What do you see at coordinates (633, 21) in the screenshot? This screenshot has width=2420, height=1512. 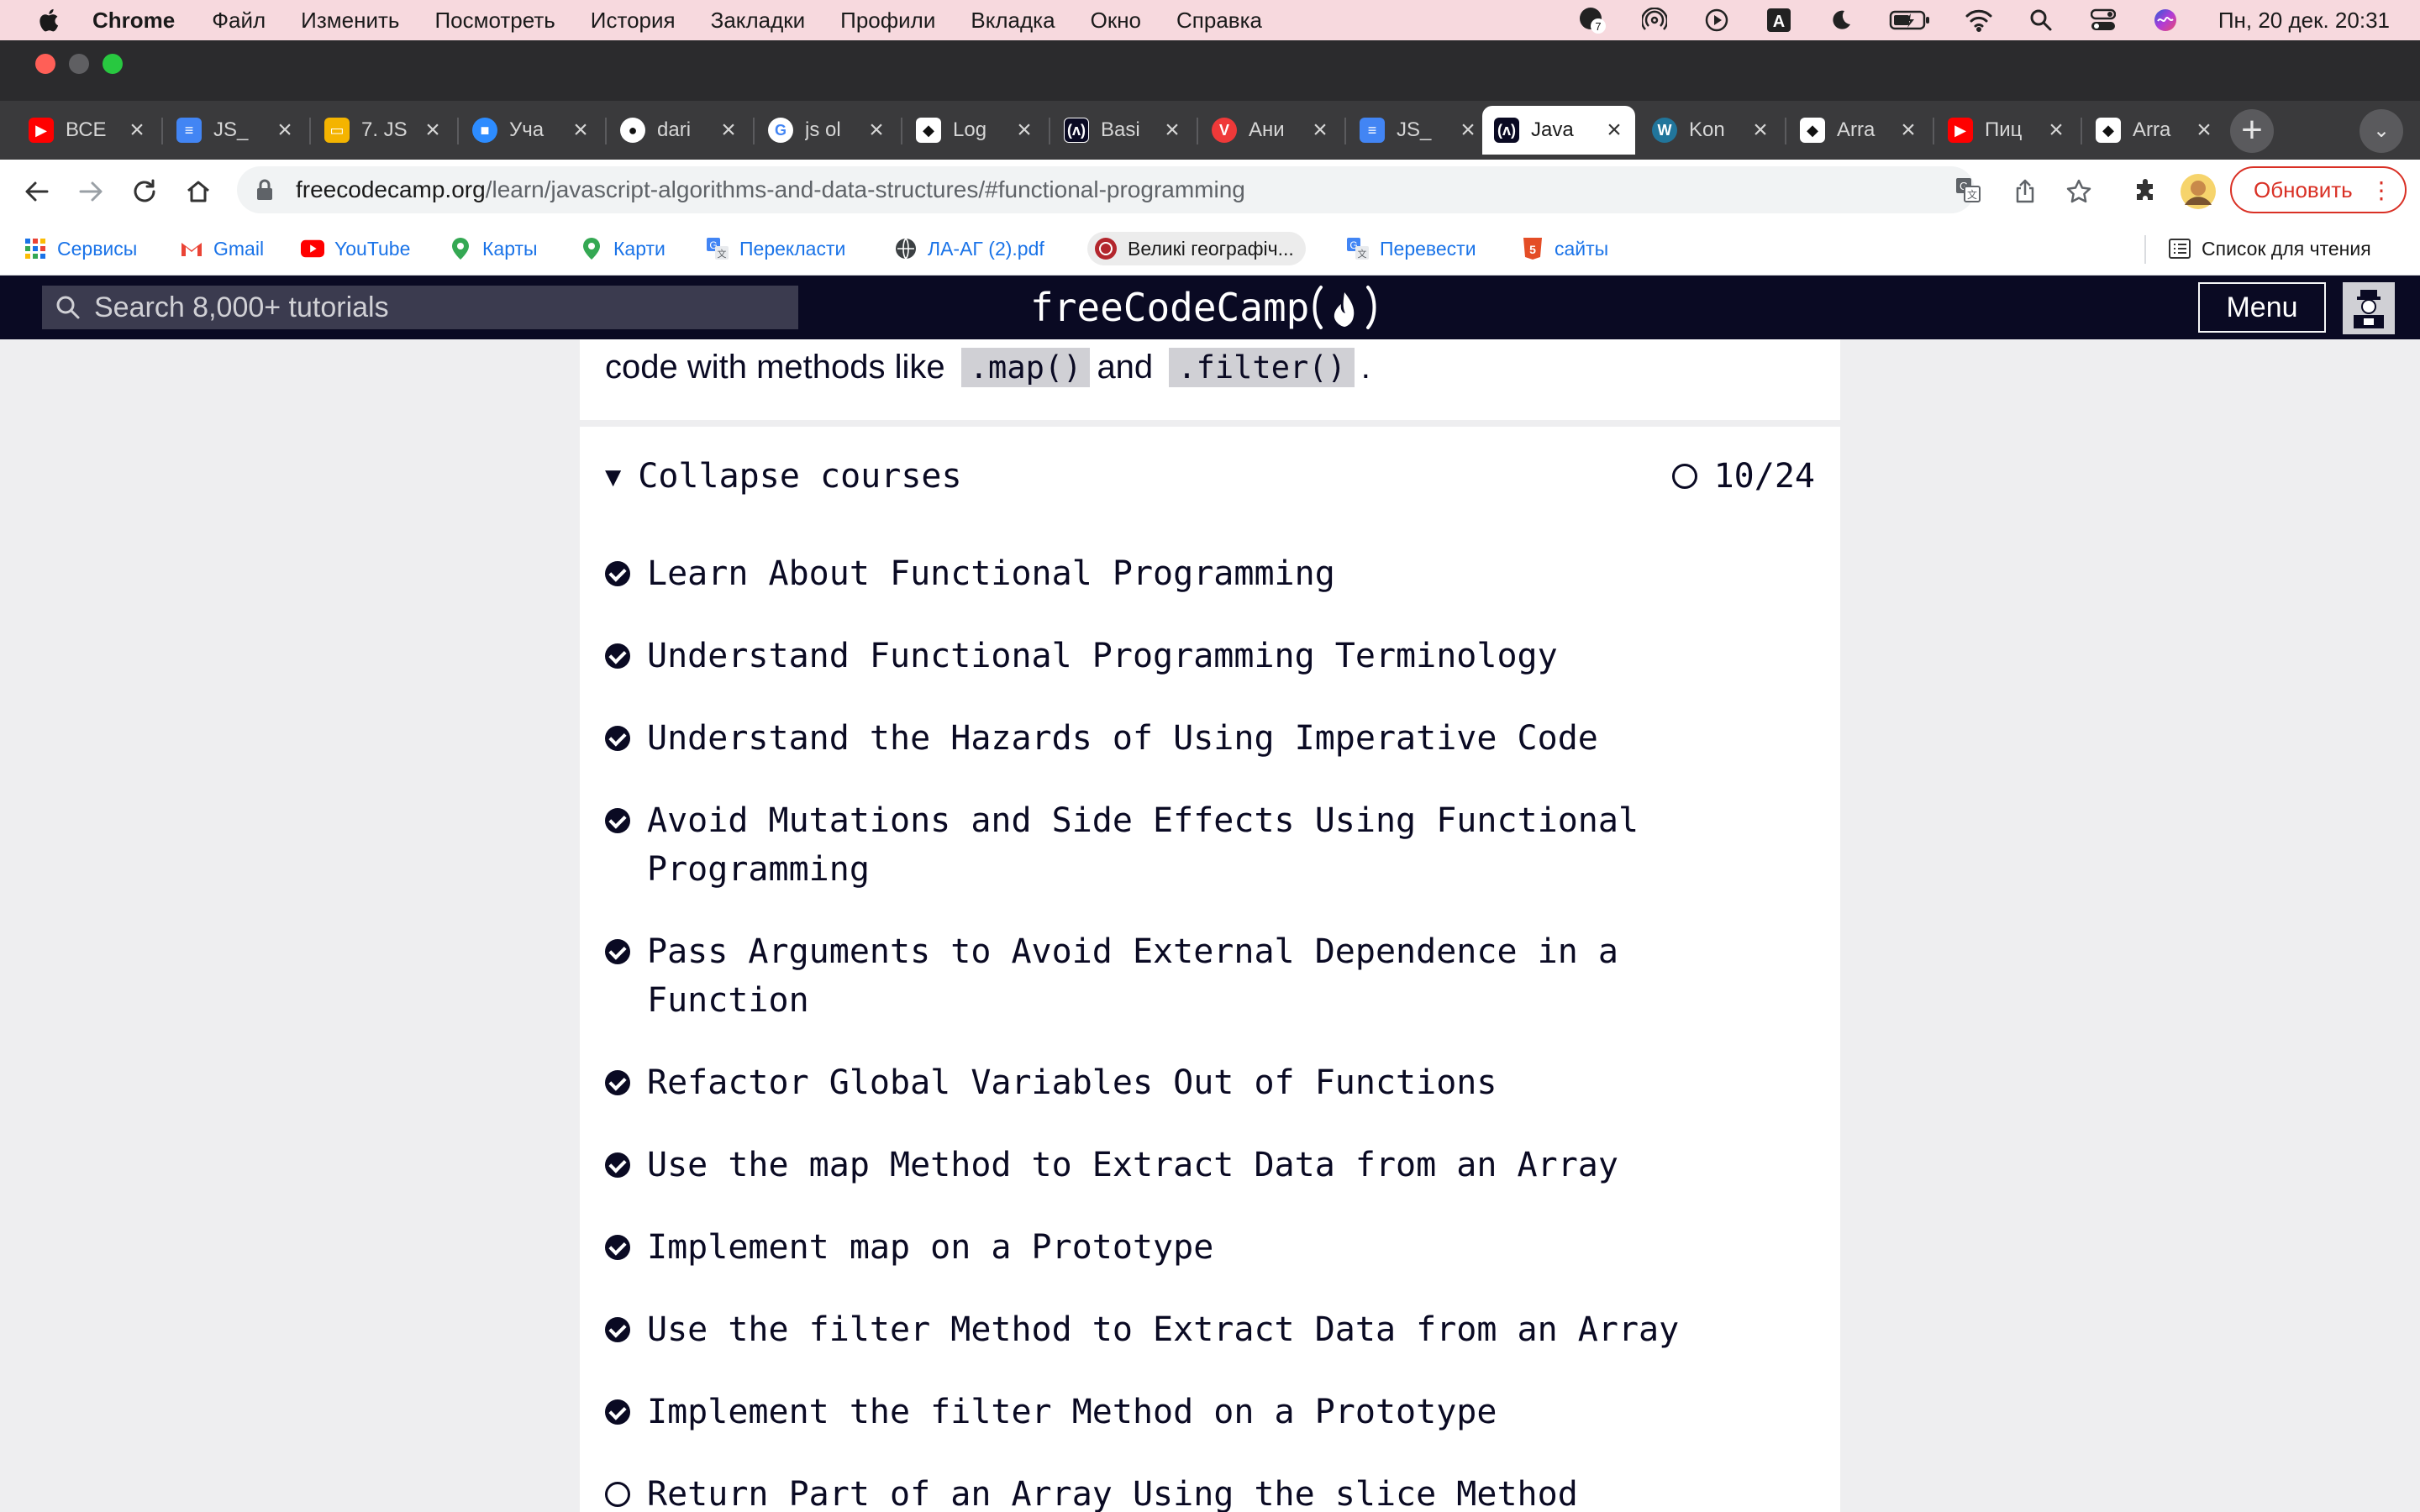 I see `menu-history: История` at bounding box center [633, 21].